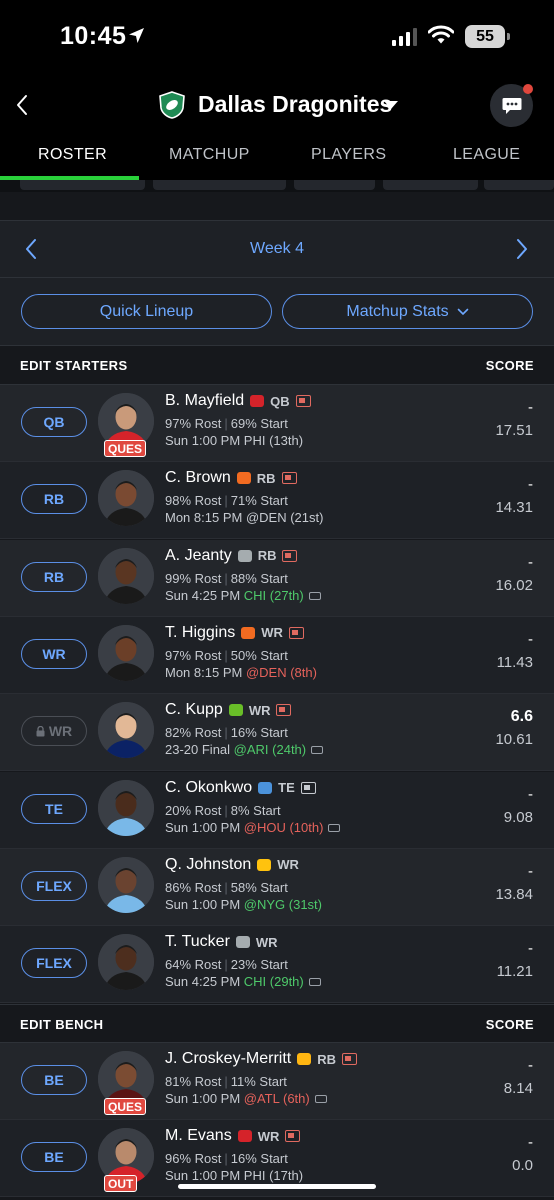 This screenshot has height=1200, width=554. Describe the element at coordinates (23, 105) in the screenshot. I see `back-chevron-icon` at that location.